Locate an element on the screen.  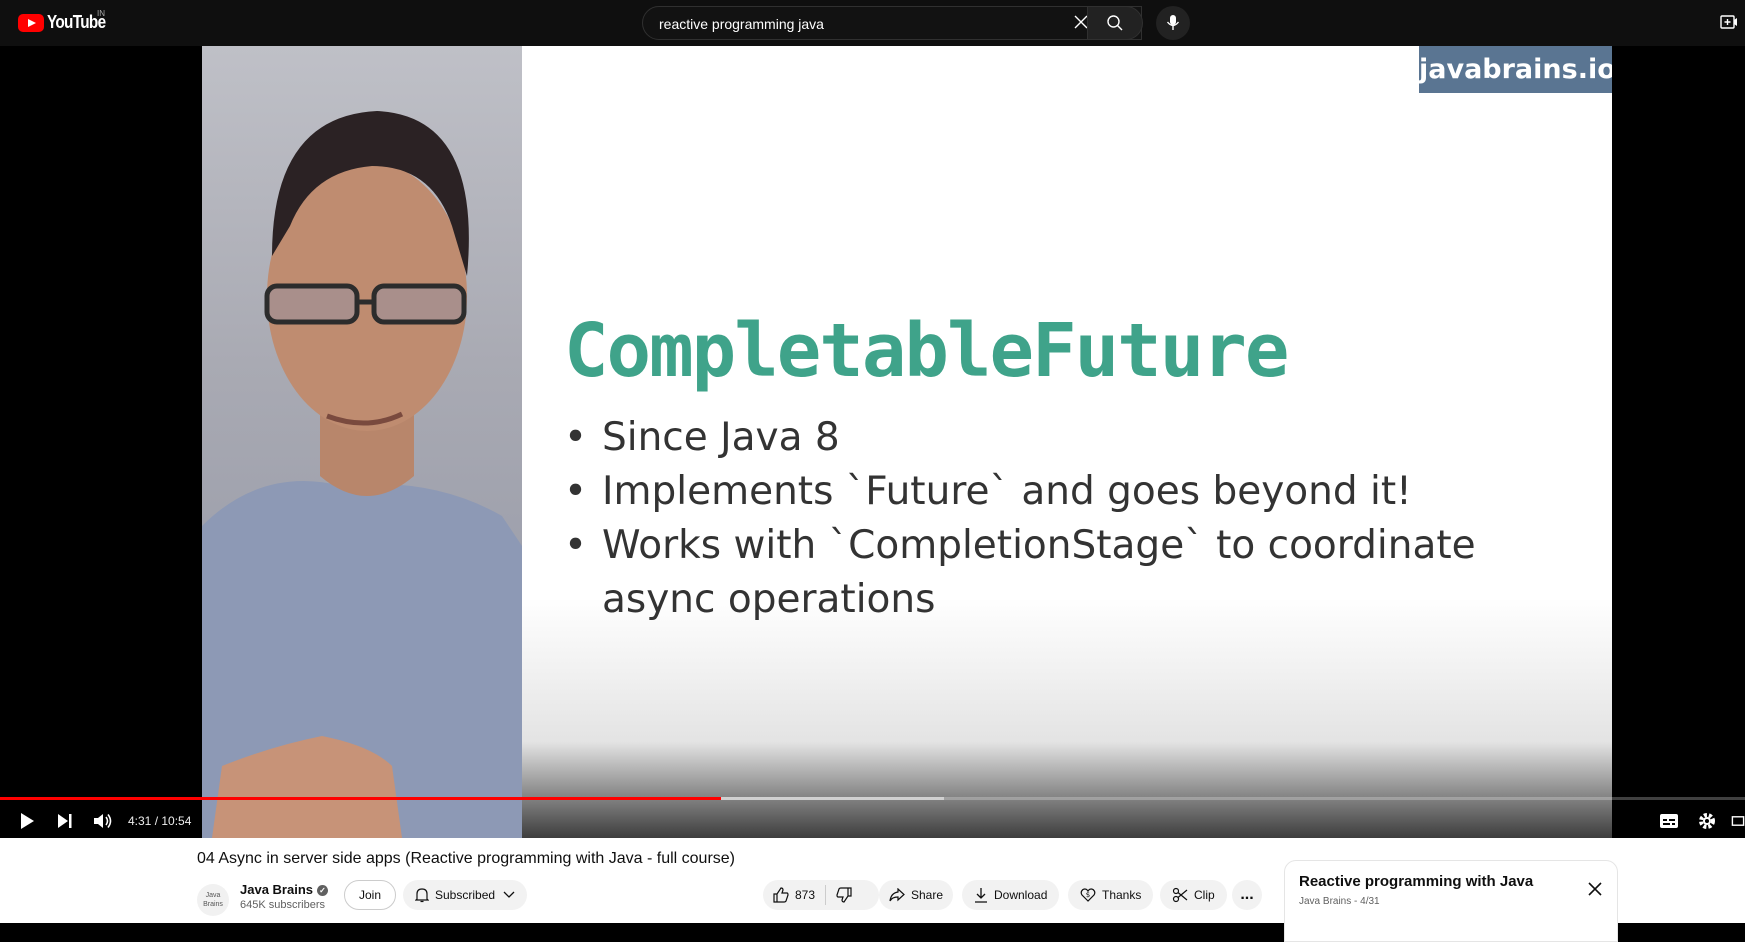
settings-button is located at coordinates (1707, 821).